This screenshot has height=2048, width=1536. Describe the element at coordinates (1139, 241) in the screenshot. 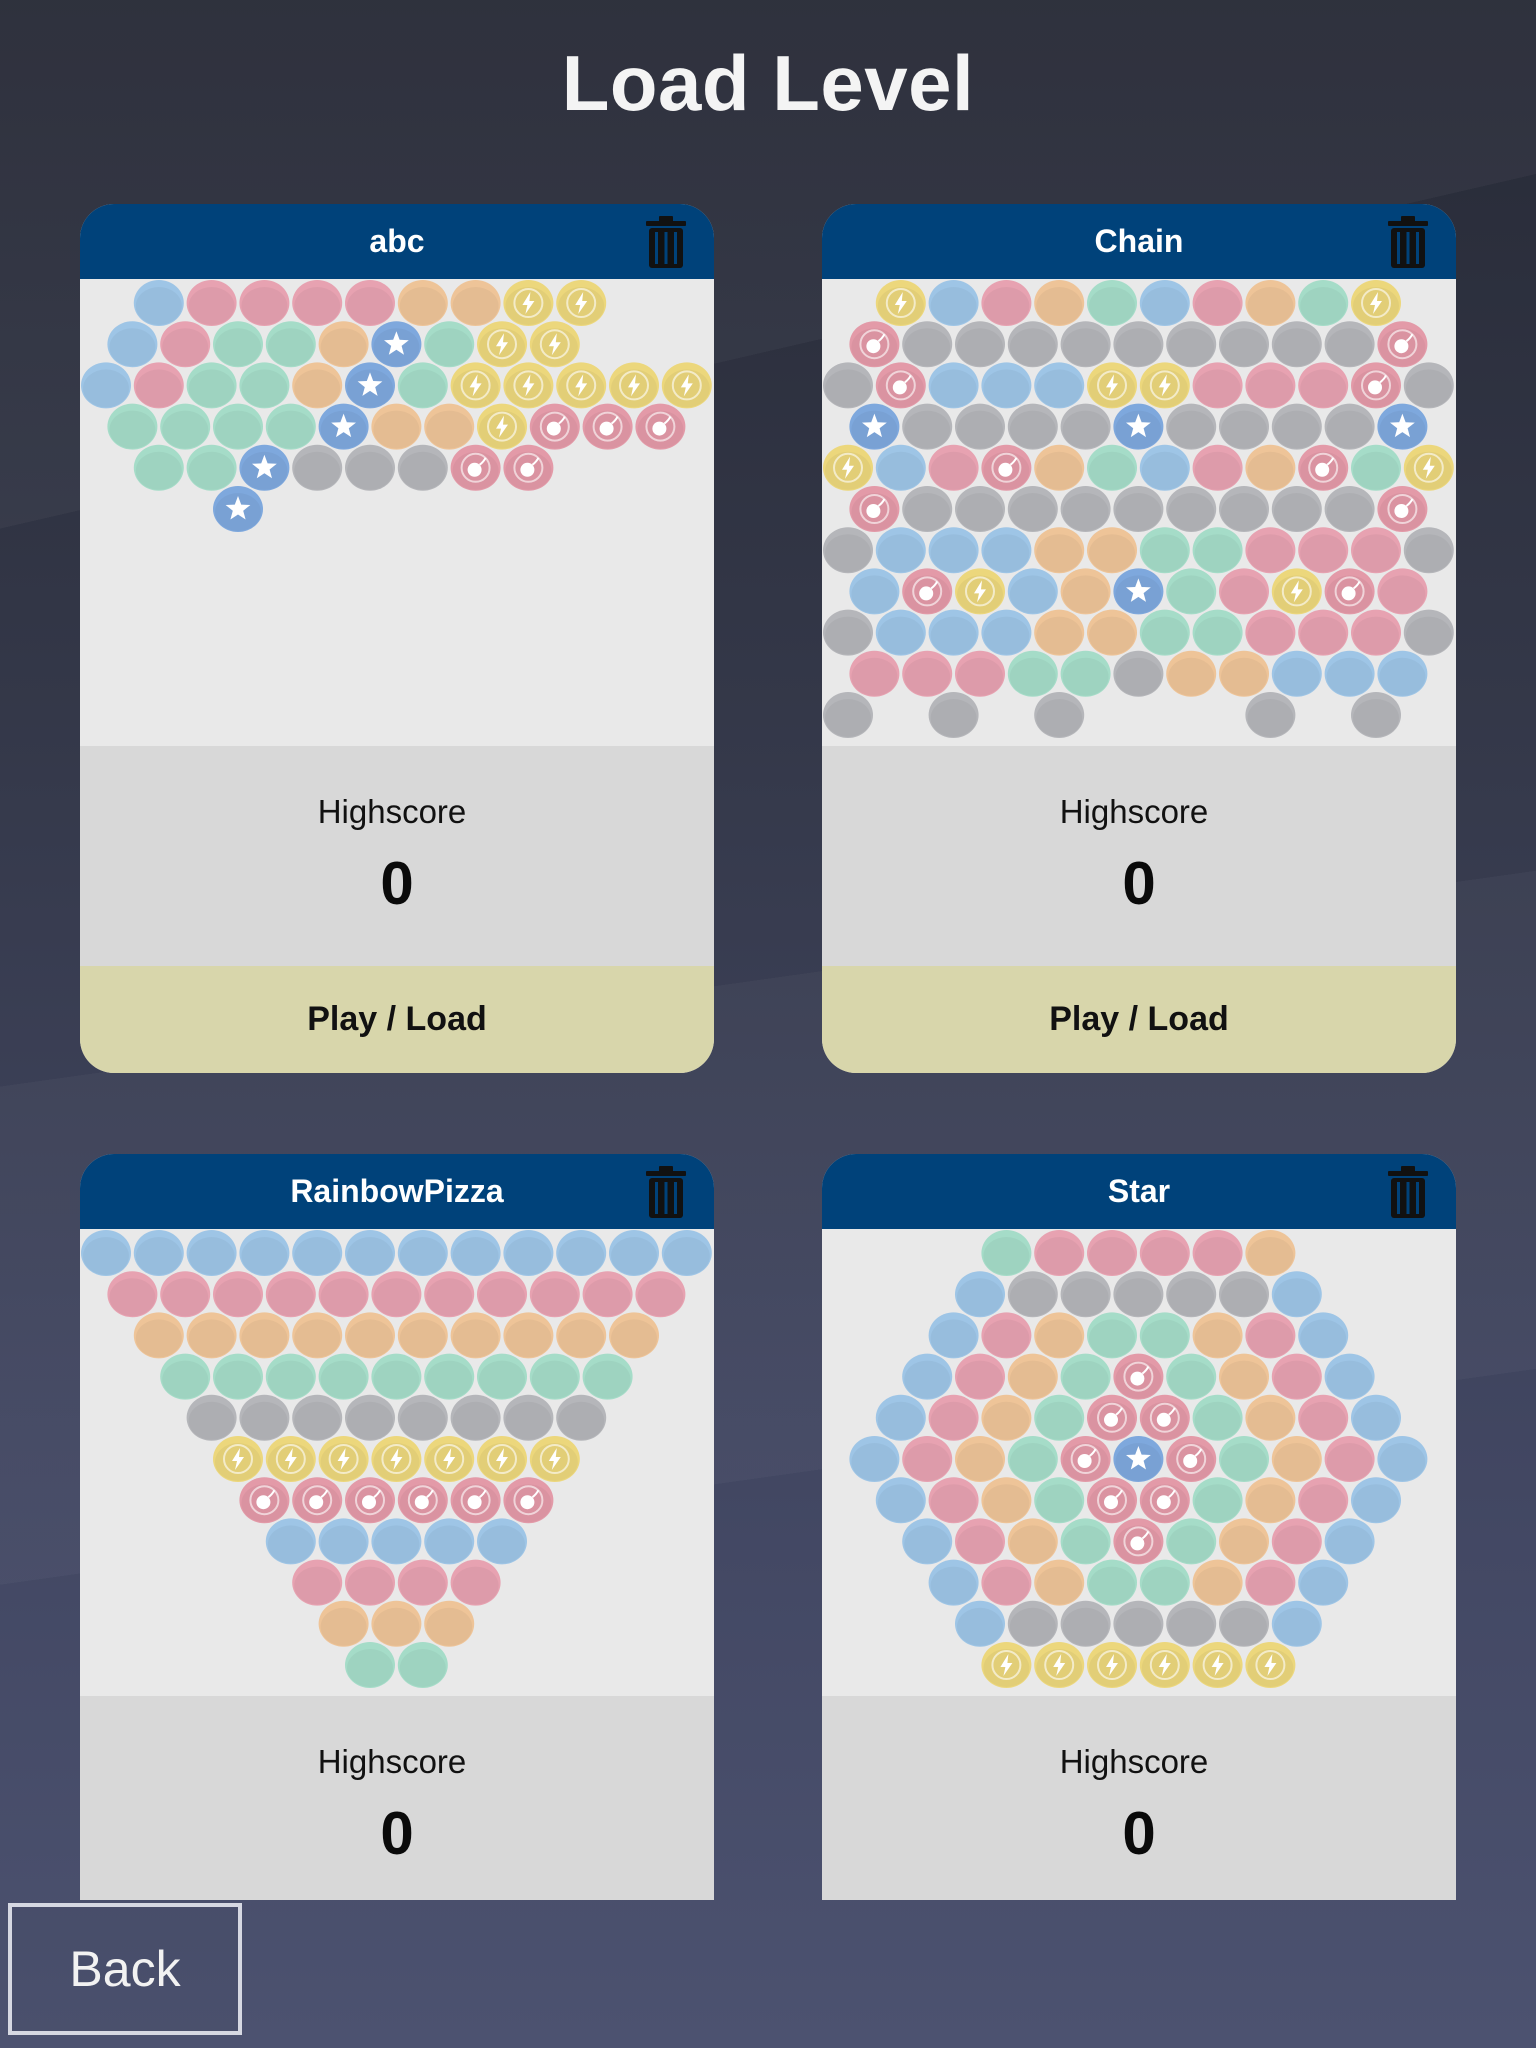

I see `level-name: Chain` at that location.